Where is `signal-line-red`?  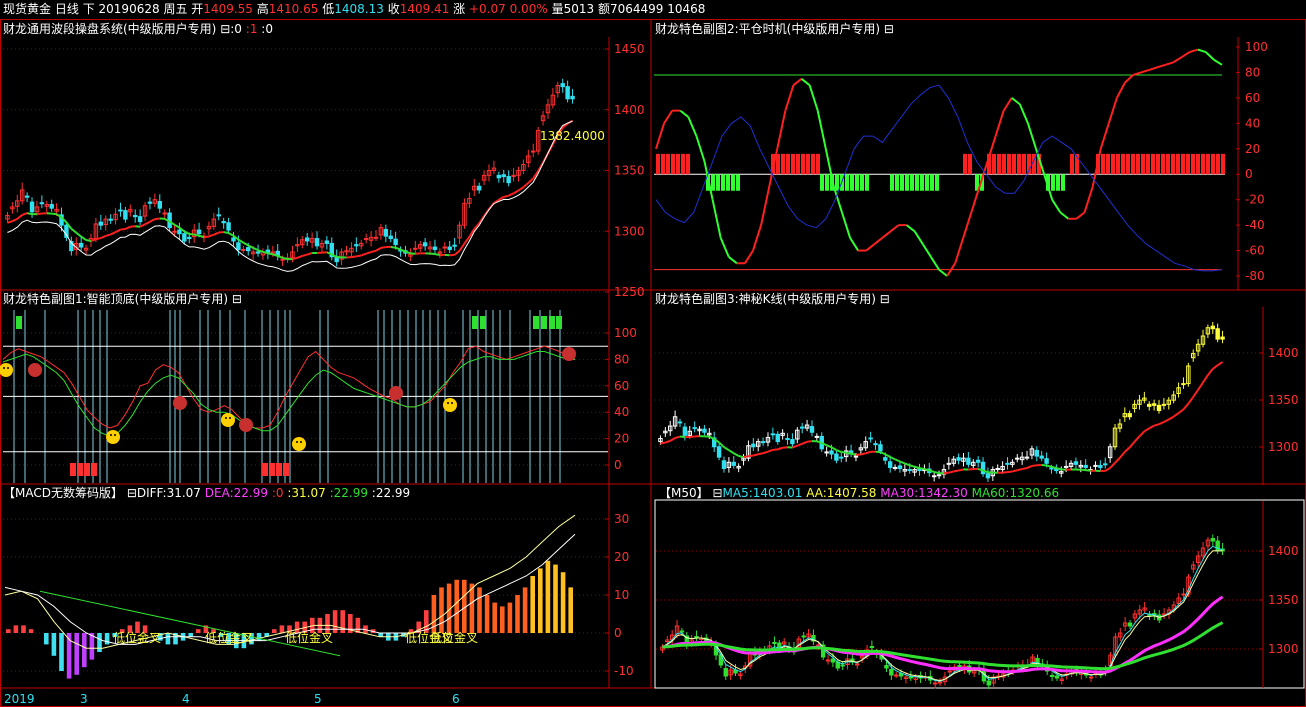 signal-line-red is located at coordinates (289, 387).